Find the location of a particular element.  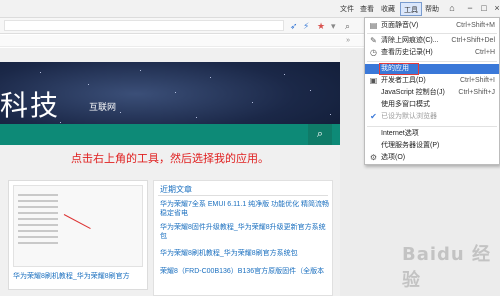

menu-view: 查看 is located at coordinates (367, 9).